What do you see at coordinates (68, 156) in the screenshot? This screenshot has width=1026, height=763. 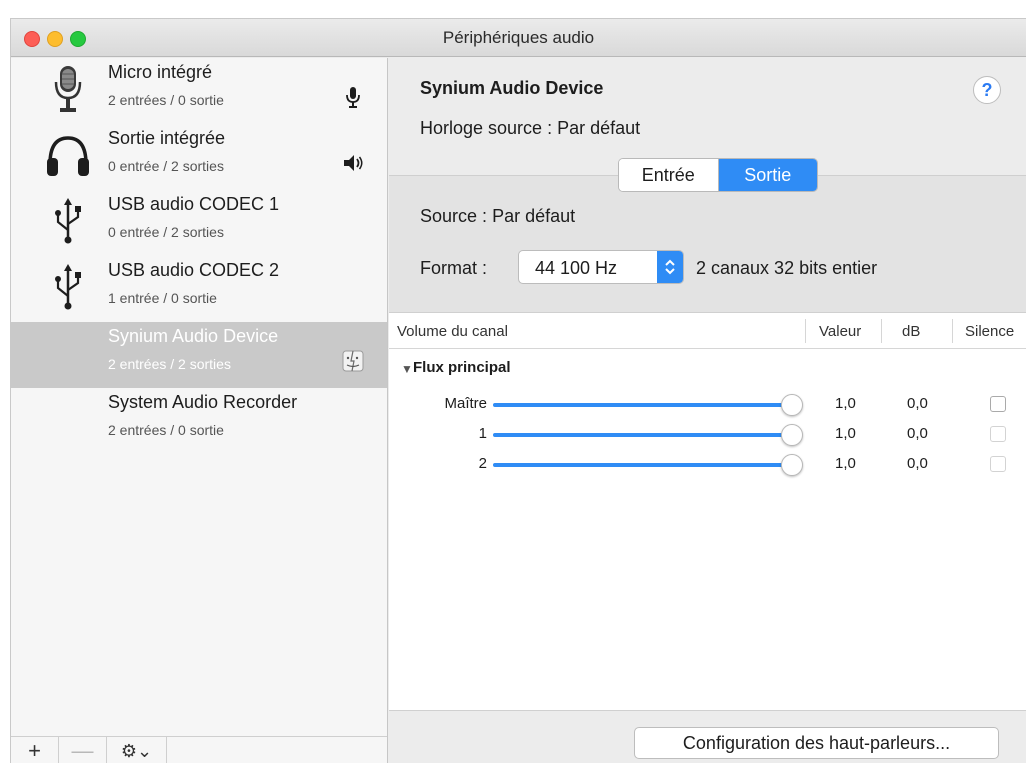 I see `headphones-icon` at bounding box center [68, 156].